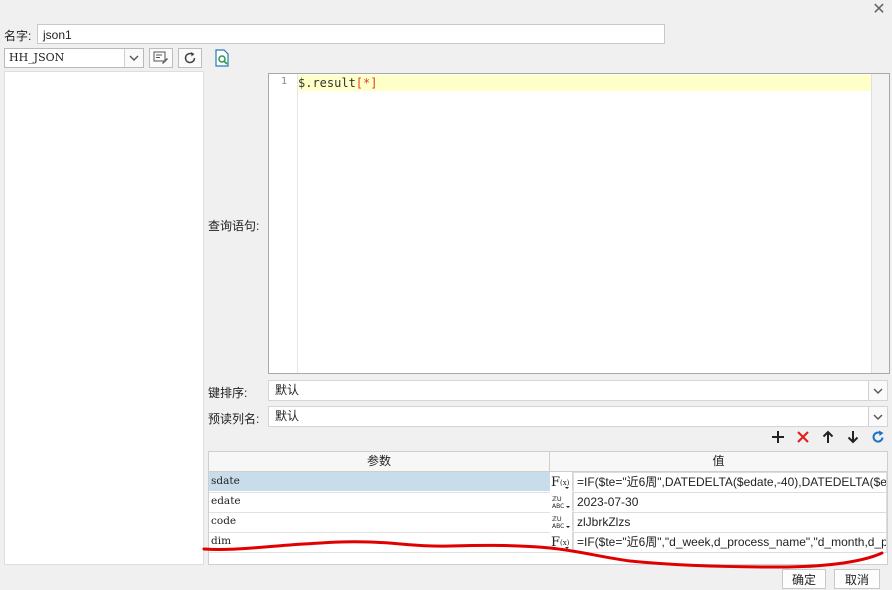 Image resolution: width=892 pixels, height=590 pixels. I want to click on preview-columns-label: 预读列名:, so click(234, 419).